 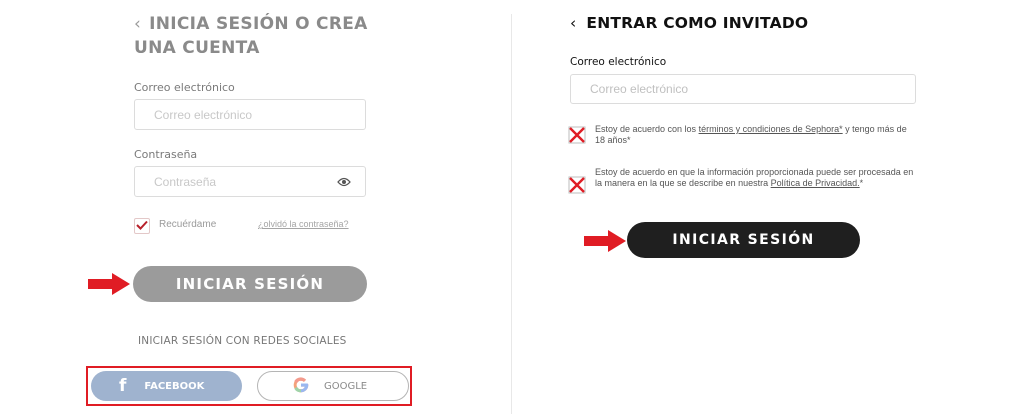 I want to click on guest-email-label: Correo electrónico, so click(x=618, y=62).